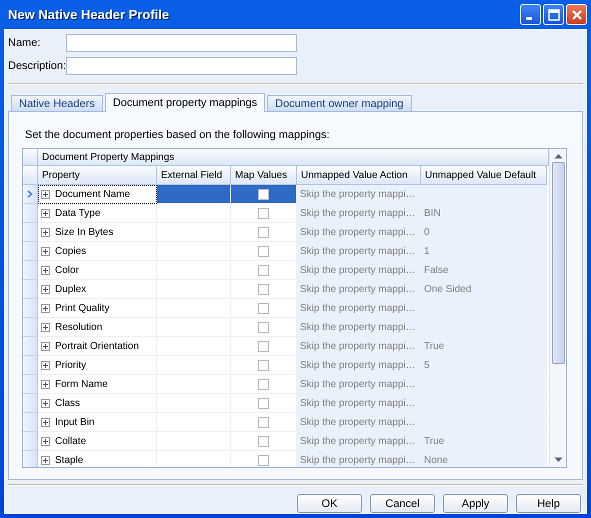 This screenshot has width=591, height=518. I want to click on window-title: New Native Header Profile, so click(89, 14).